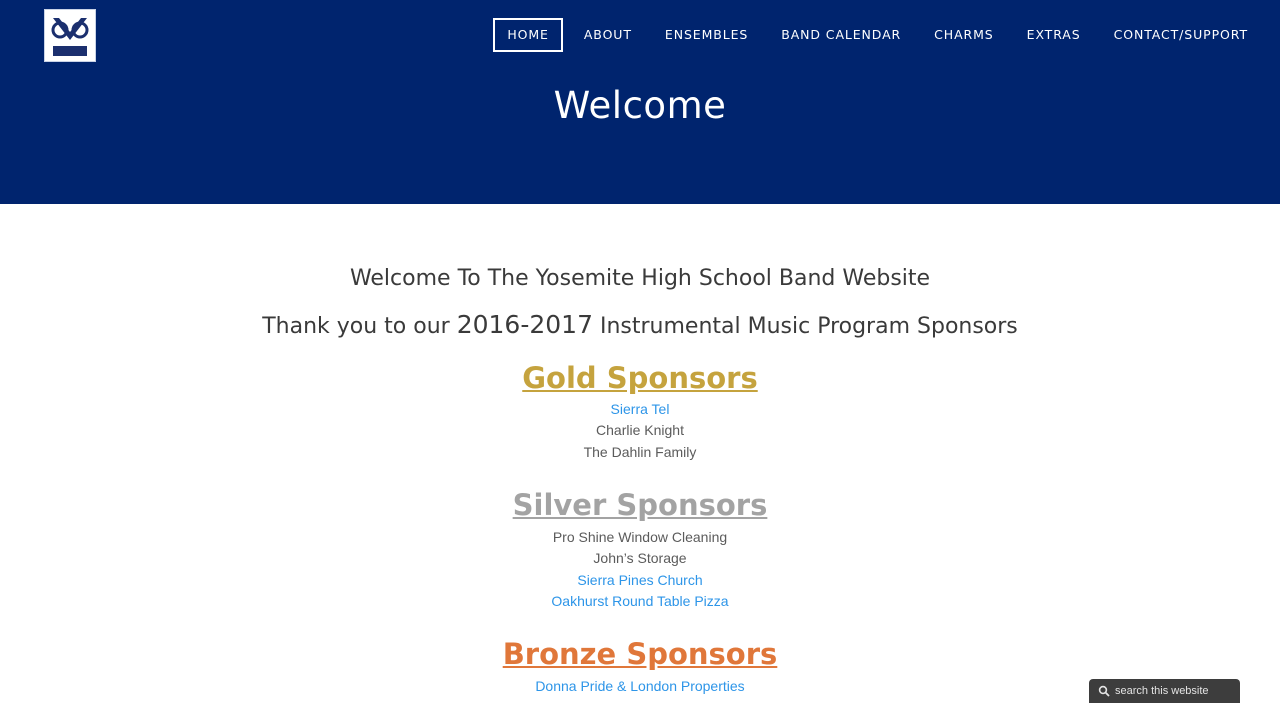 The height and width of the screenshot is (703, 1280). Describe the element at coordinates (841, 35) in the screenshot. I see `nav-item-band-calendar: BAND CALENDAR` at that location.